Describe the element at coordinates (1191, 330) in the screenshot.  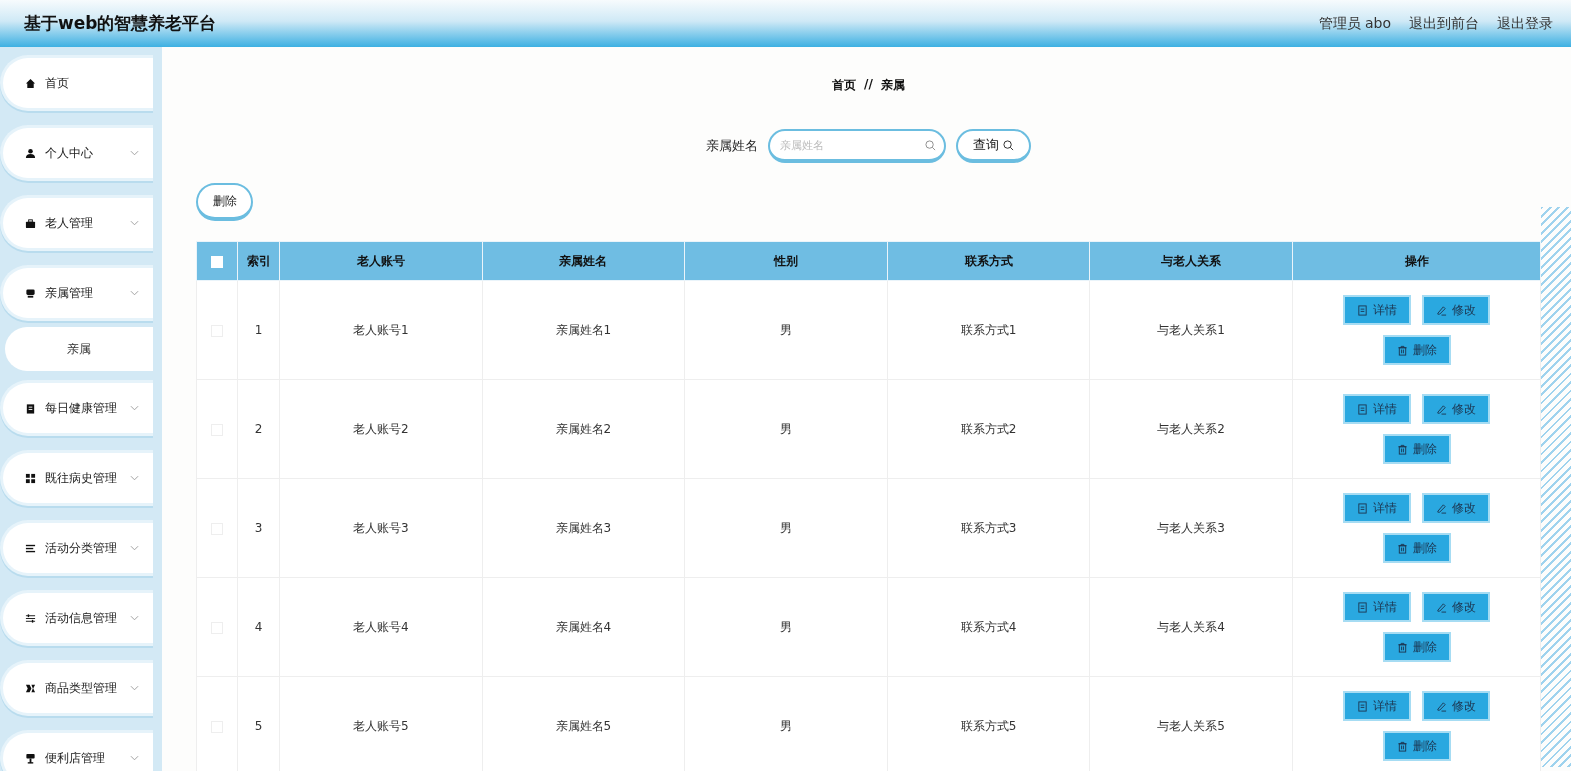
I see `table-cell: 与老人关系1` at that location.